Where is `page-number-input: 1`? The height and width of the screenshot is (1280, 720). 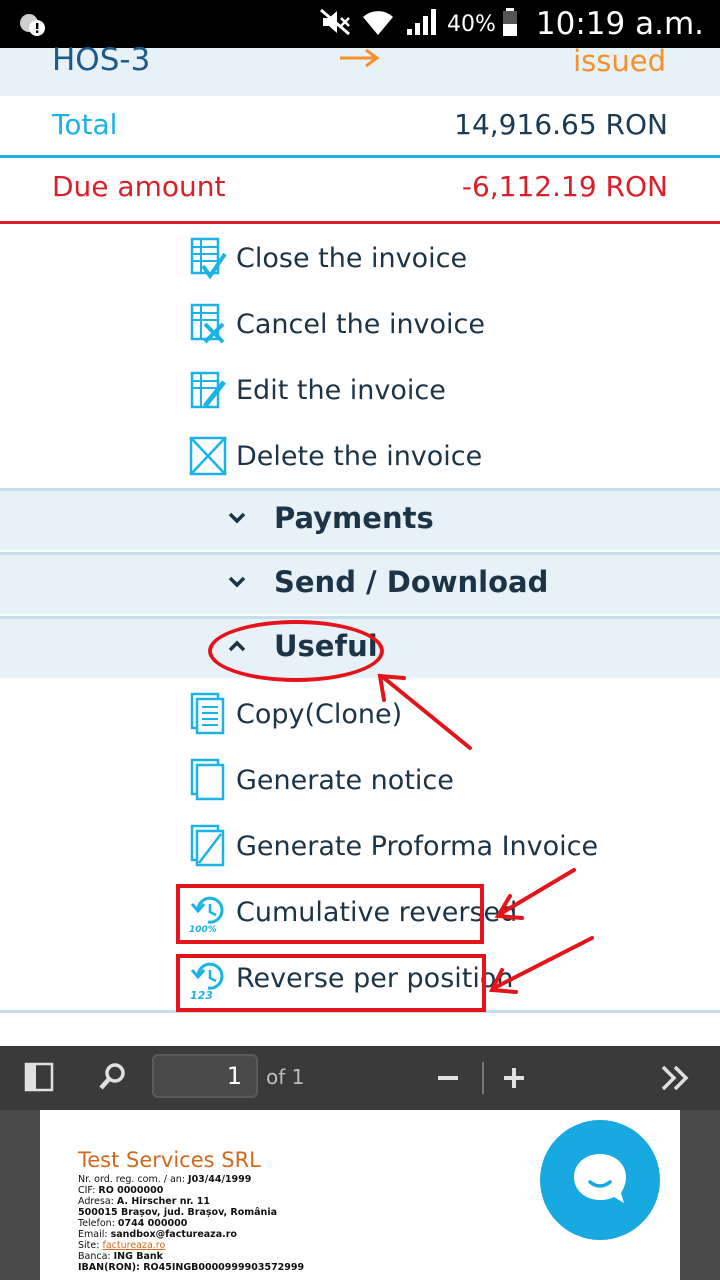 page-number-input: 1 is located at coordinates (205, 1076).